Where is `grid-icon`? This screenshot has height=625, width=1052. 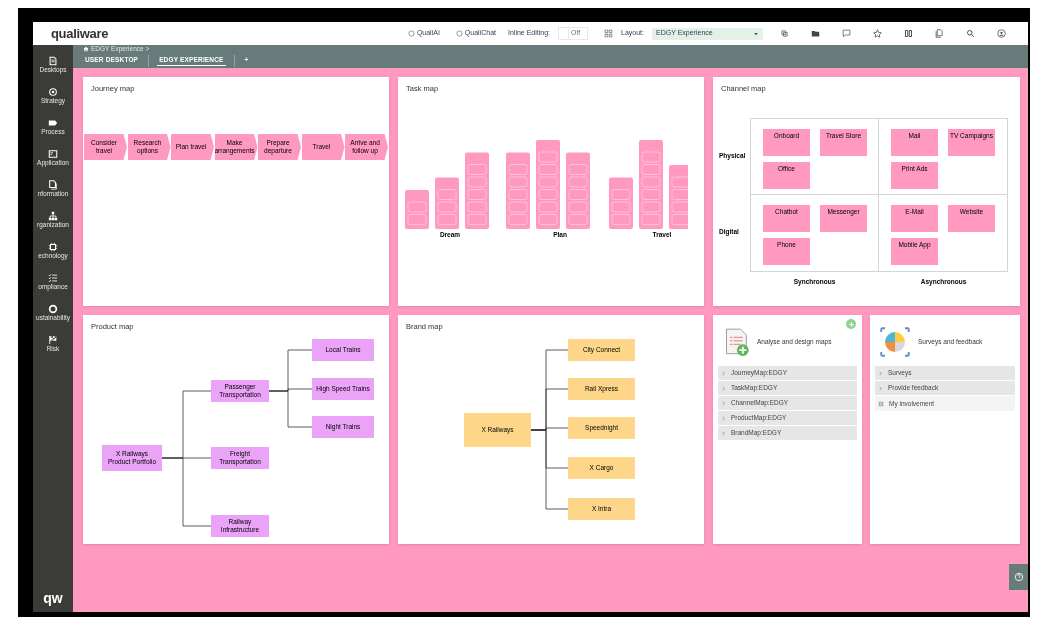 grid-icon is located at coordinates (609, 33).